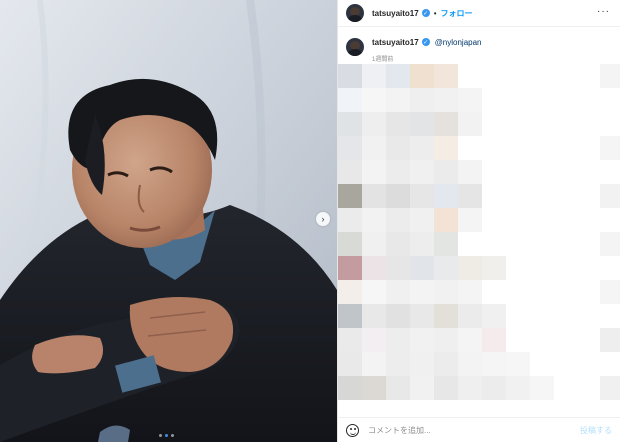 Image resolution: width=620 pixels, height=442 pixels. Describe the element at coordinates (479, 26) in the screenshot. I see `header-divider` at that location.